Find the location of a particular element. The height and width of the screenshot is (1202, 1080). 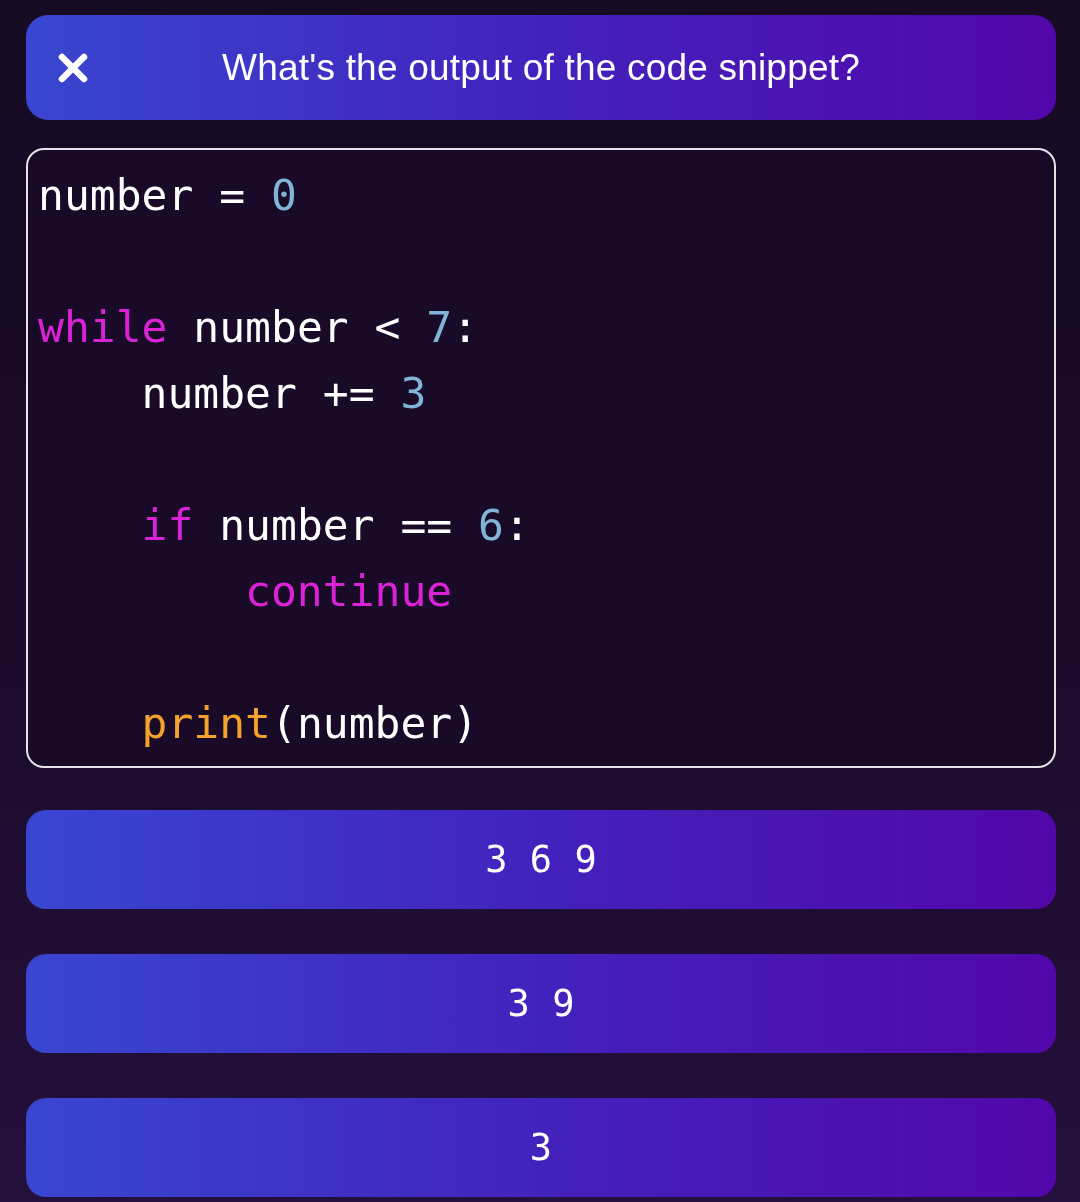

close-icon is located at coordinates (73, 67).